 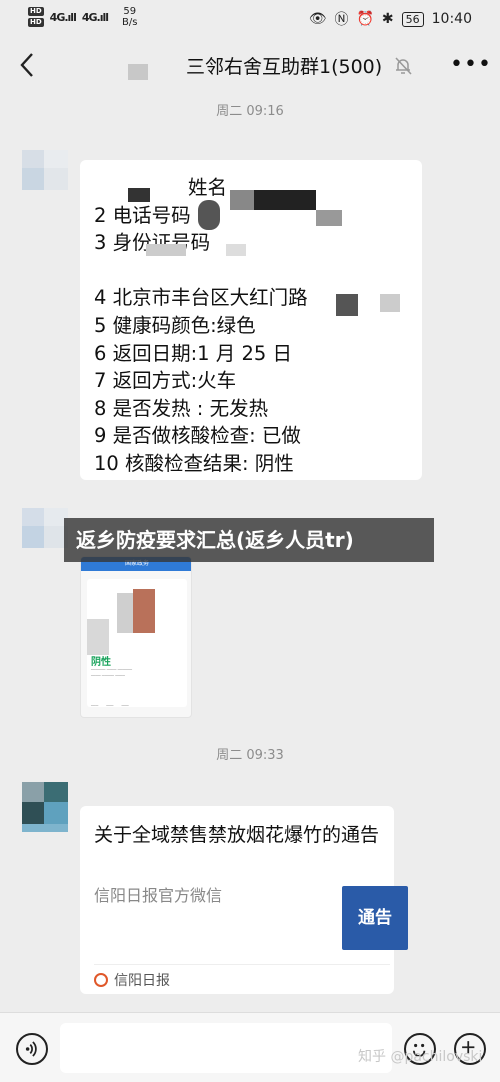 What do you see at coordinates (420, 1057) in the screenshot?
I see `watermark: 知乎 @pachilovski` at bounding box center [420, 1057].